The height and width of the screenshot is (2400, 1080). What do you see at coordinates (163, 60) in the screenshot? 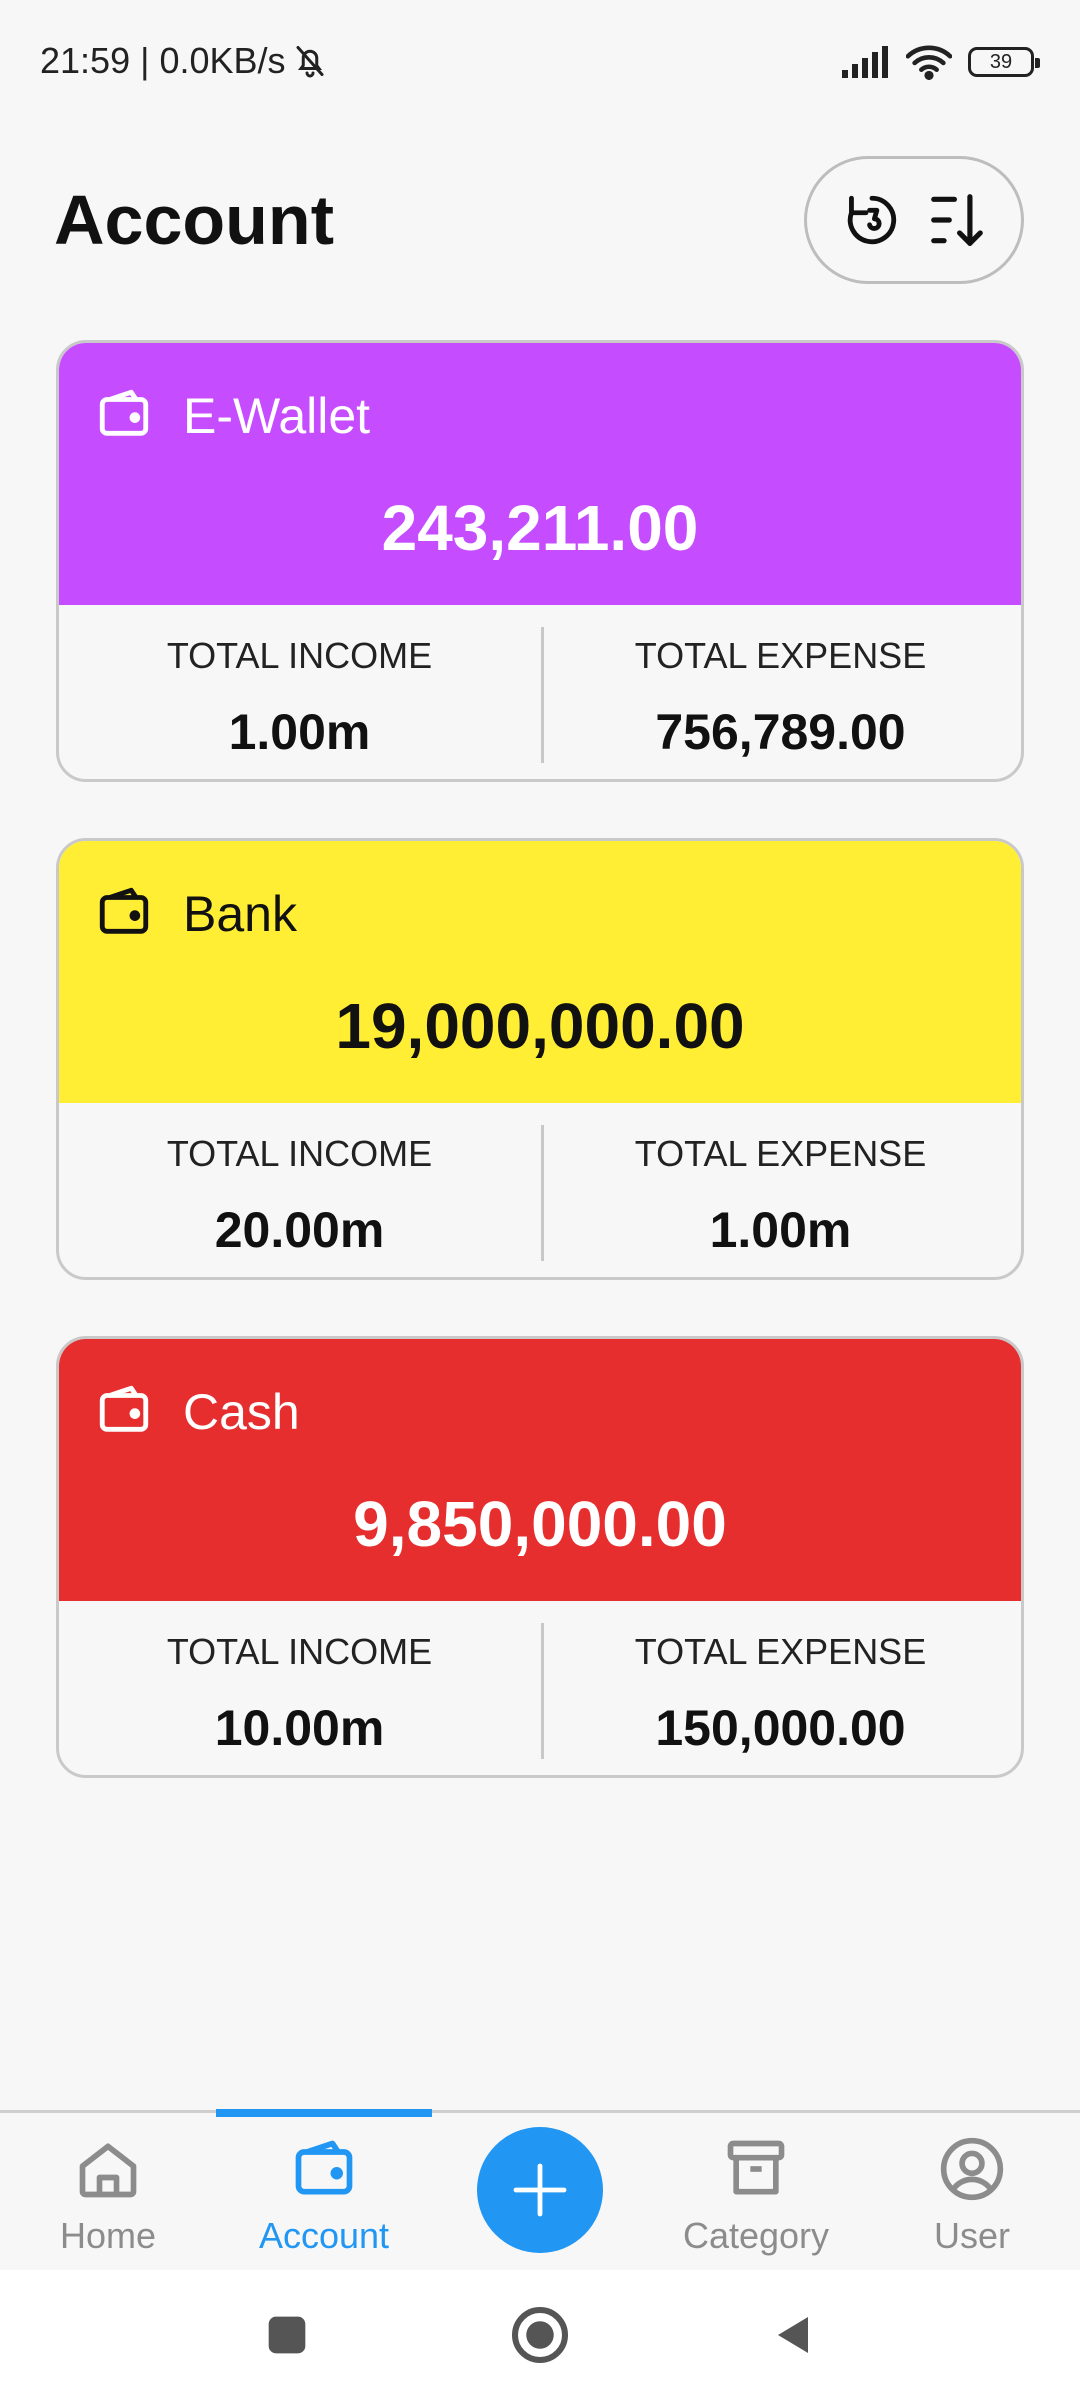
I see `time-speed: 21:59 | 0.0KB/s` at bounding box center [163, 60].